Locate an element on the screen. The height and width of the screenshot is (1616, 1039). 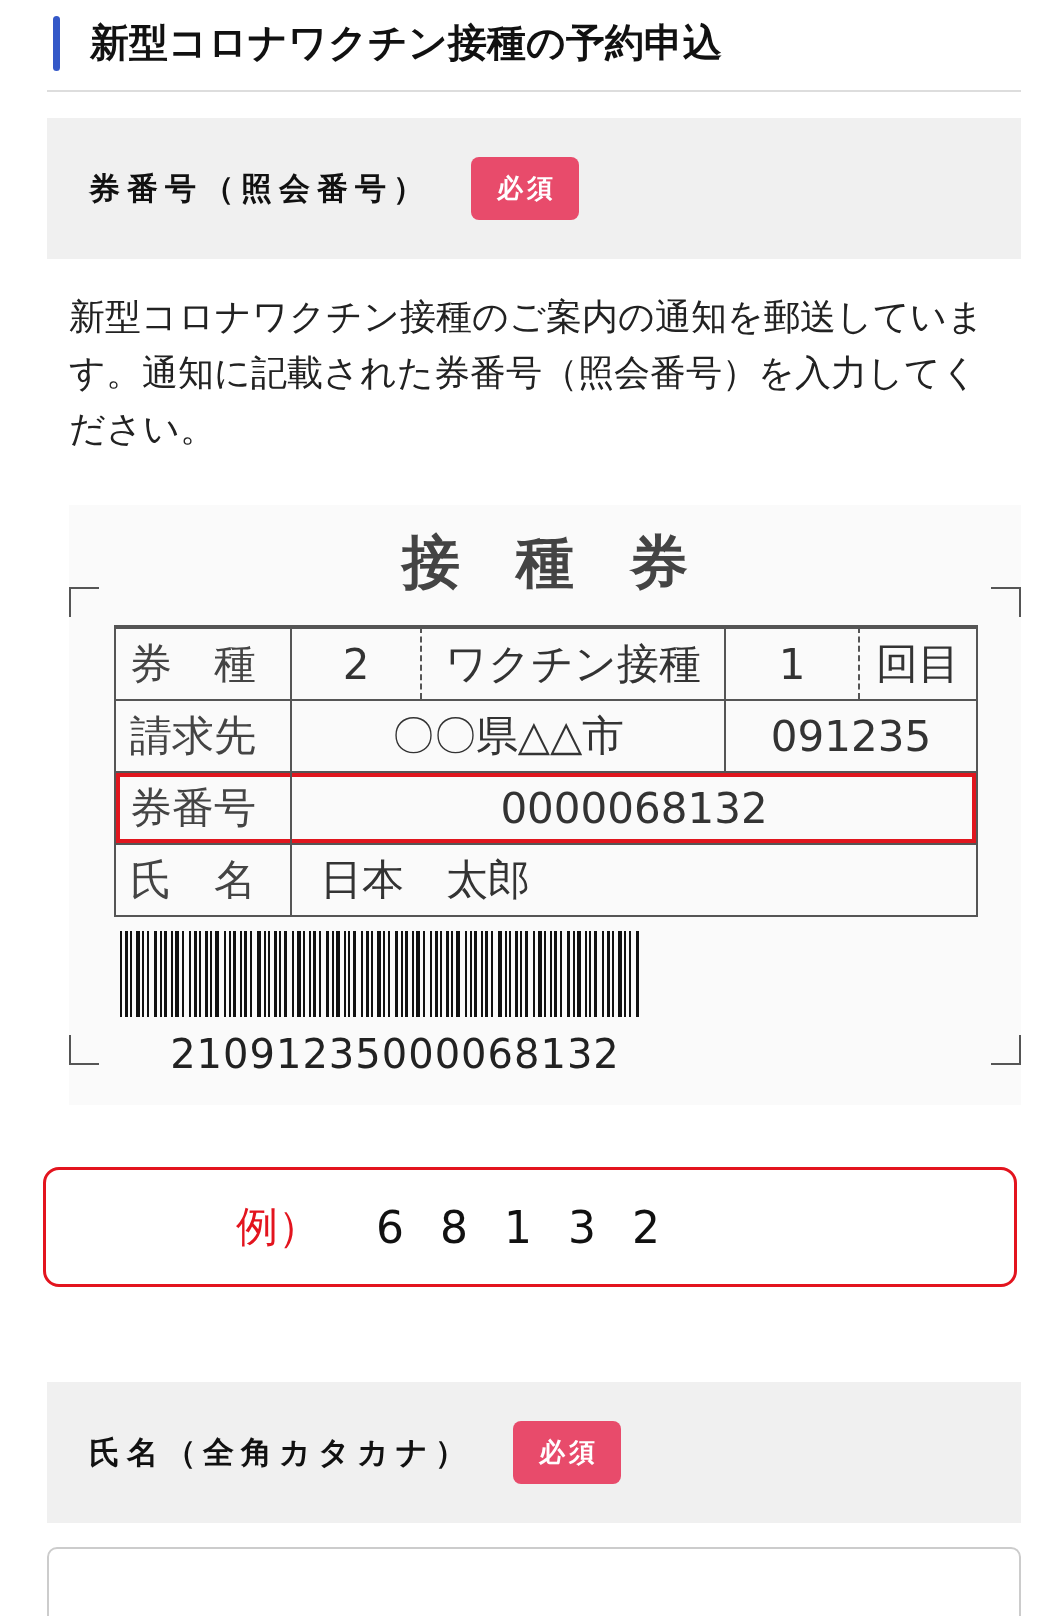
ticket-cell: 0000068132 is located at coordinates (633, 807).